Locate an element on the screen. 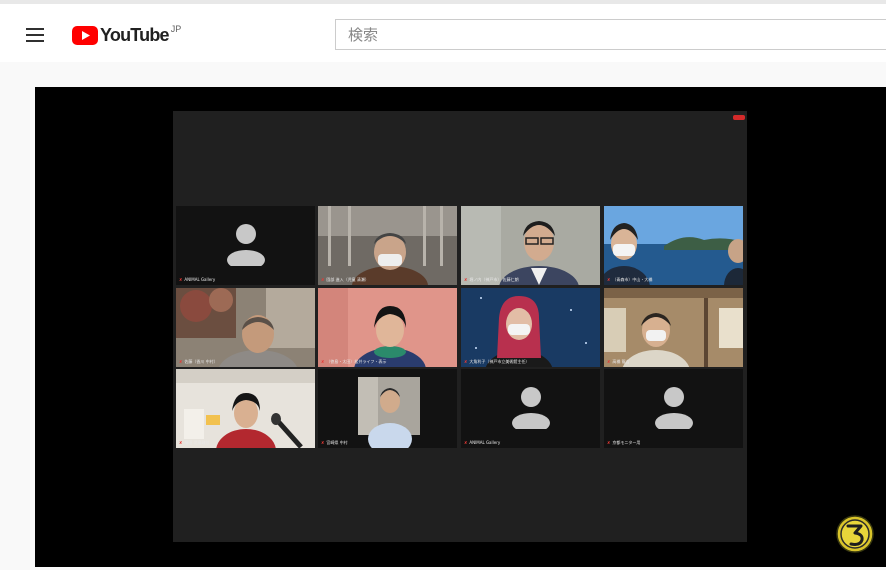 The width and height of the screenshot is (886, 570). participant-tile: ✘ 京都モニター用 is located at coordinates (673, 408).